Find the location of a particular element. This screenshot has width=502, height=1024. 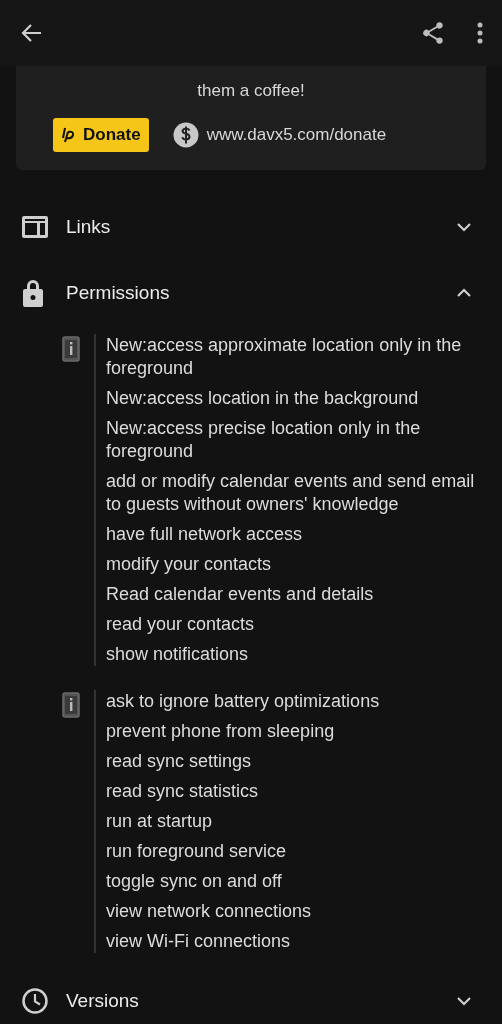

section-header: Versions is located at coordinates (251, 996).